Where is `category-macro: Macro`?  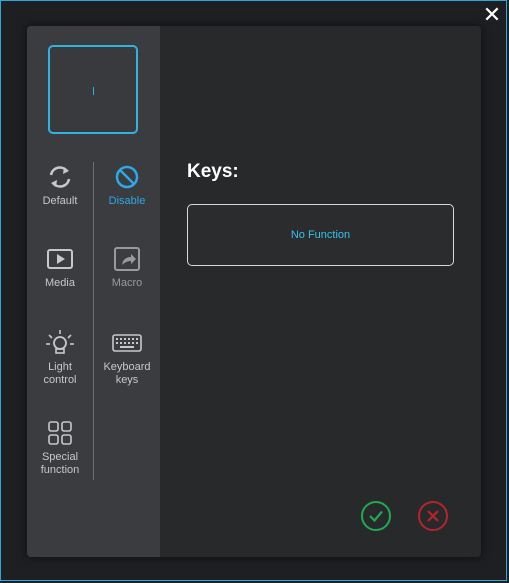
category-macro: Macro is located at coordinates (127, 267).